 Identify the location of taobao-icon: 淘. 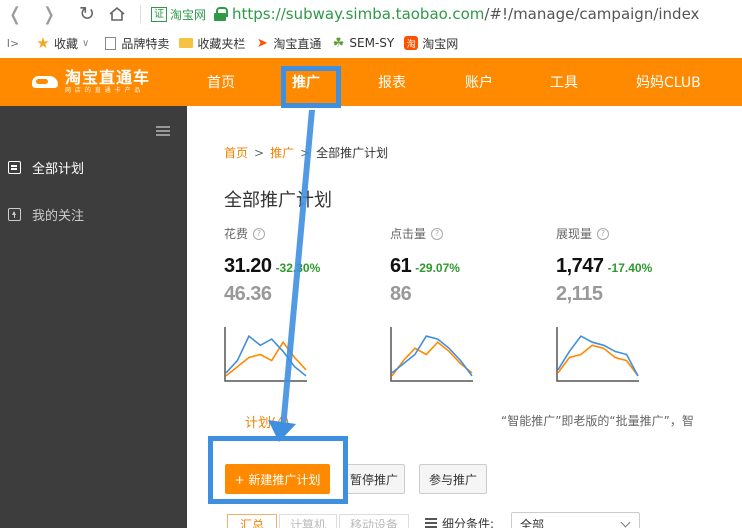
(411, 43).